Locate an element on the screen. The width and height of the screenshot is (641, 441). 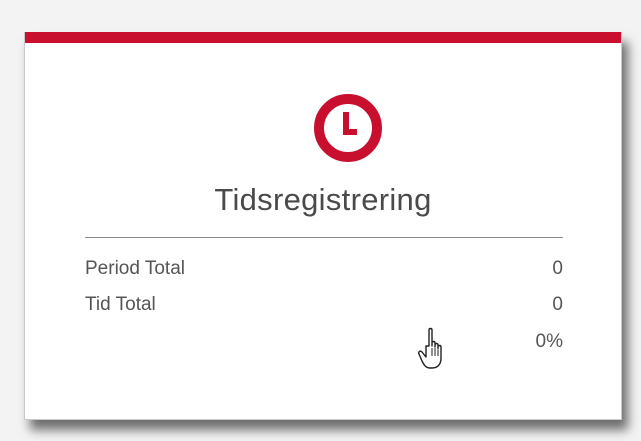
divider is located at coordinates (324, 237).